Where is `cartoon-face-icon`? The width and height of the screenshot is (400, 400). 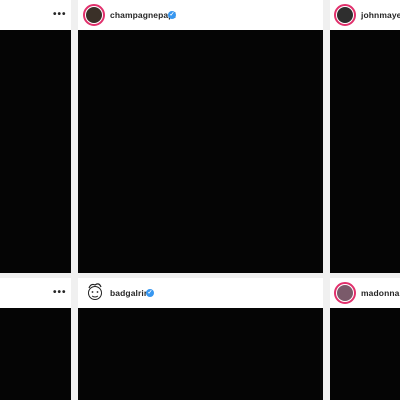 cartoon-face-icon is located at coordinates (95, 291).